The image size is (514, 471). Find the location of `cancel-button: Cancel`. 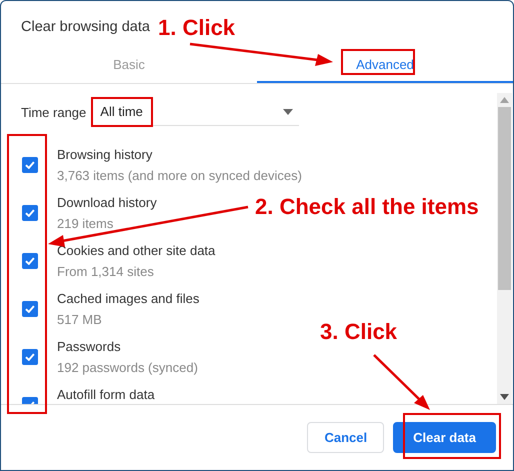

cancel-button: Cancel is located at coordinates (345, 437).